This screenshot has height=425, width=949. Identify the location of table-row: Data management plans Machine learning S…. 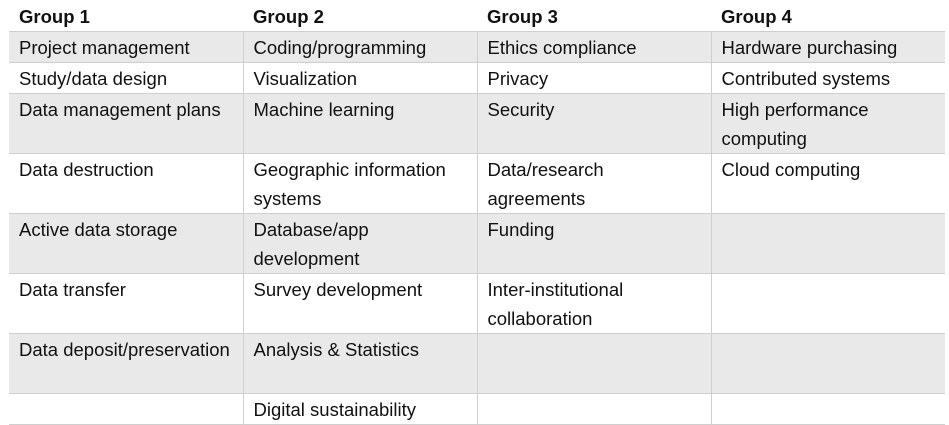
(477, 123).